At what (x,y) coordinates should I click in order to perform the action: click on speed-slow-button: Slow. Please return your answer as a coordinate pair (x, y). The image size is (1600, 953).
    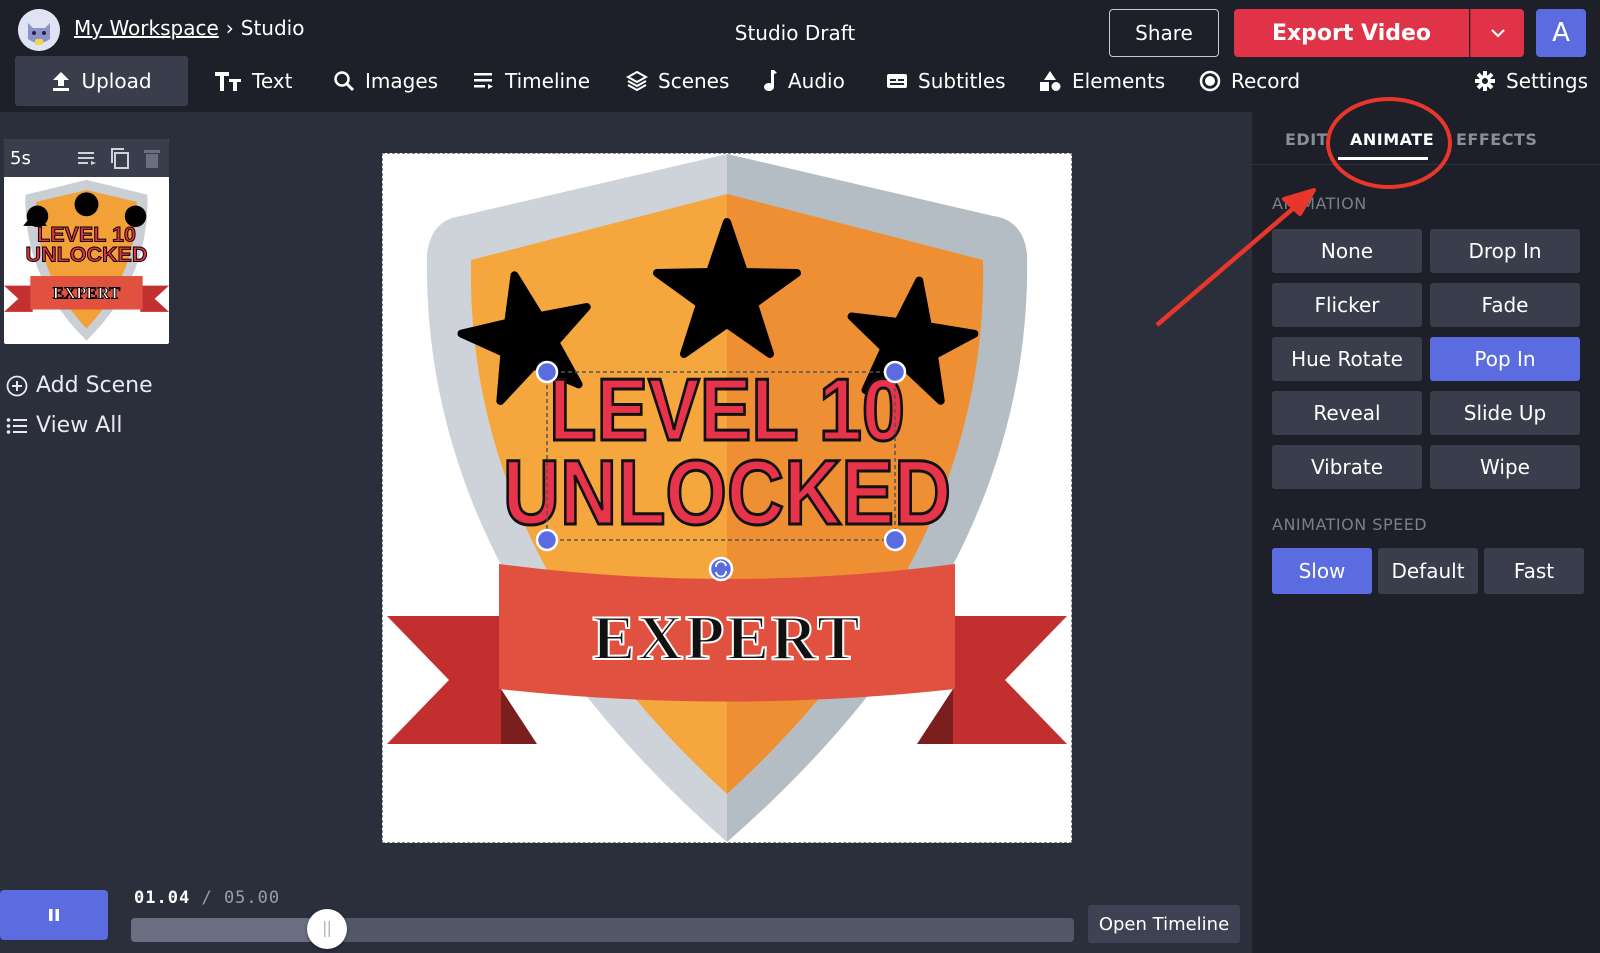
    Looking at the image, I should click on (1322, 571).